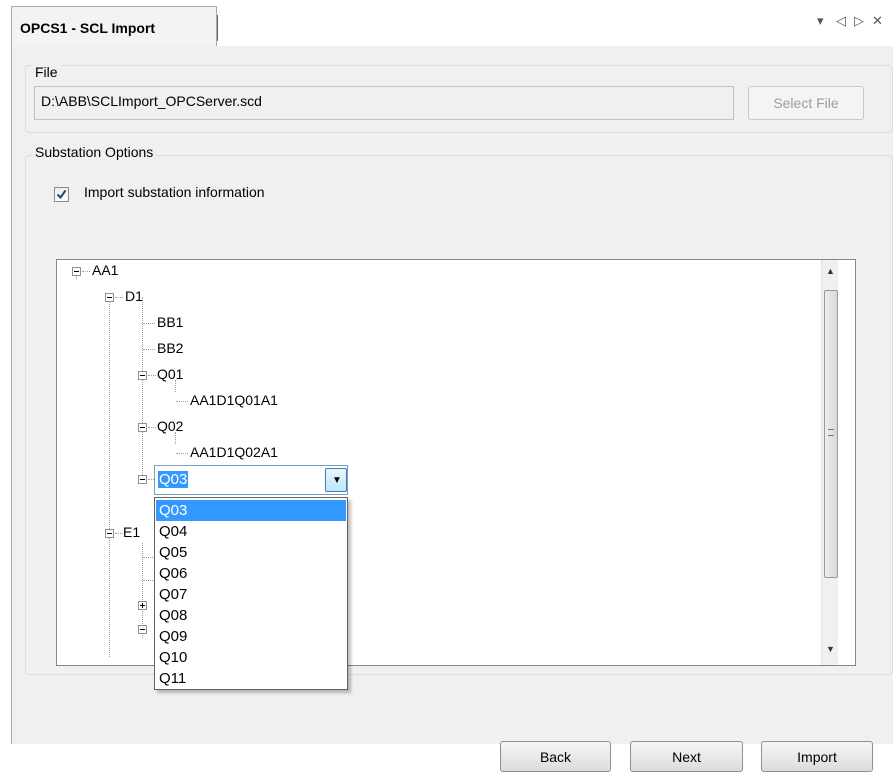  Describe the element at coordinates (859, 21) in the screenshot. I see `scroll-right-icon: ▷` at that location.